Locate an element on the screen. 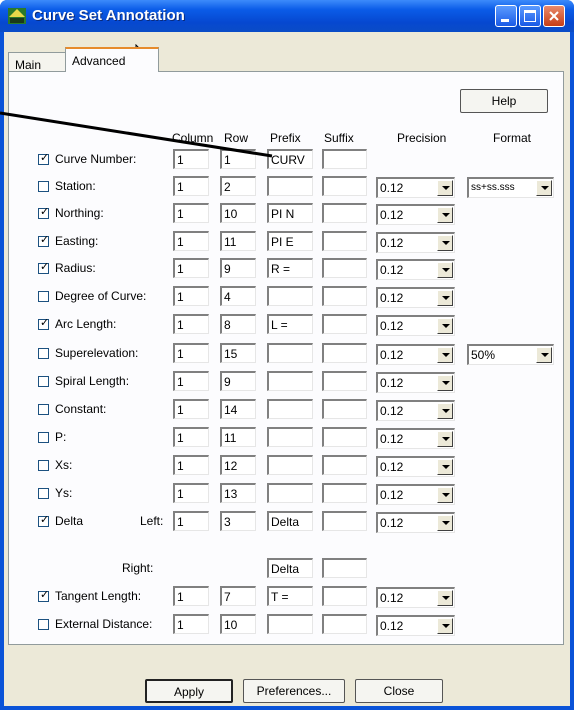 The height and width of the screenshot is (710, 574). callout-line is located at coordinates (136, 134).